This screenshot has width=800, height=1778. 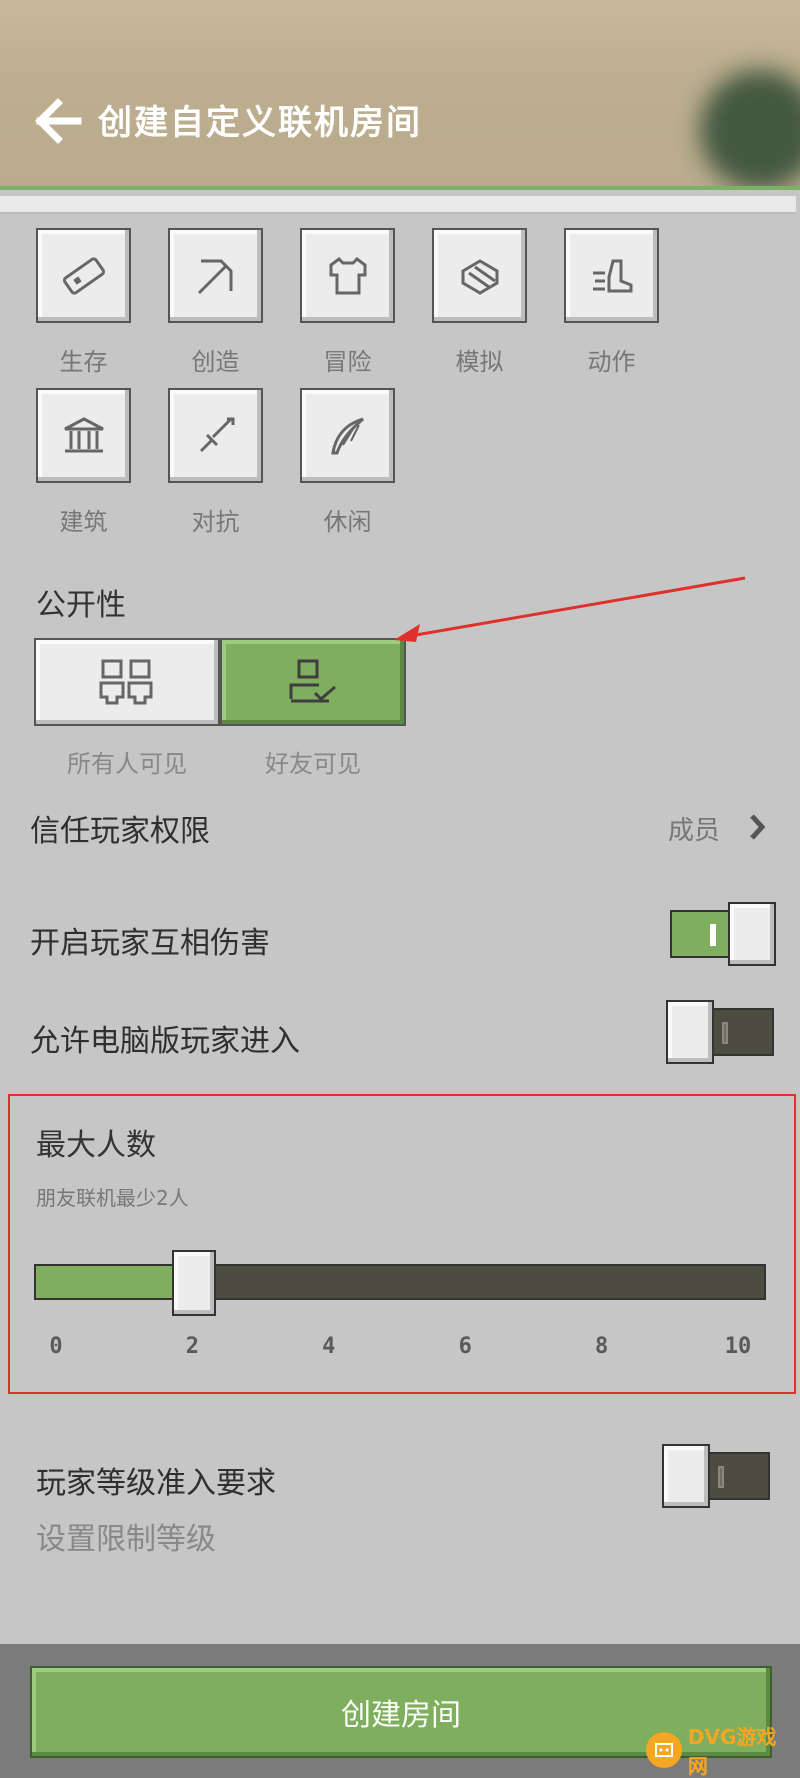 What do you see at coordinates (400, 188) in the screenshot?
I see `header-divider` at bounding box center [400, 188].